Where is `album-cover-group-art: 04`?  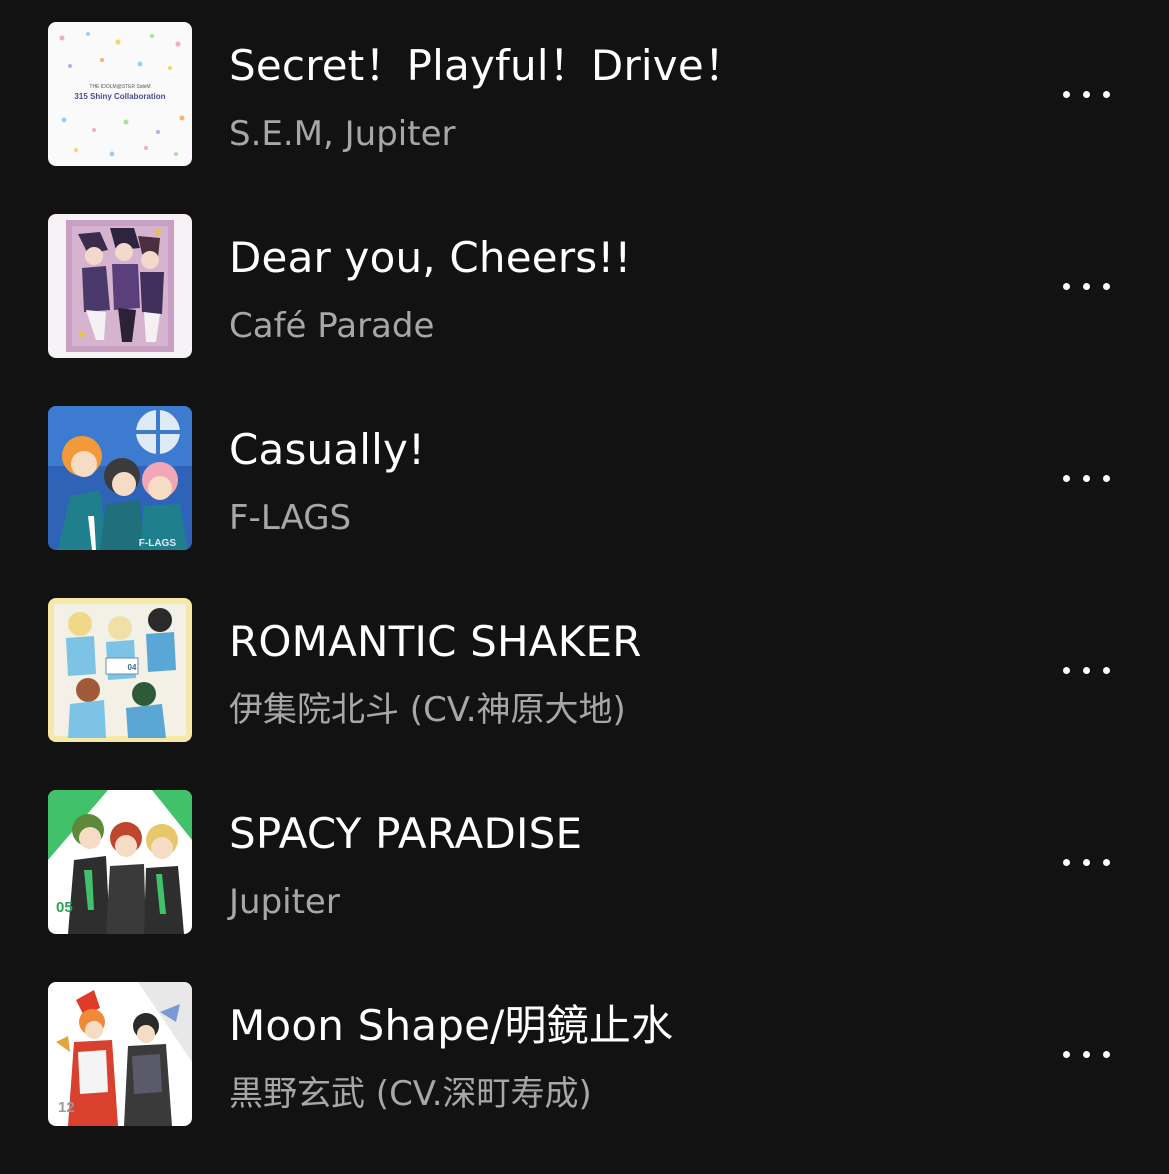 album-cover-group-art: 04 is located at coordinates (120, 670).